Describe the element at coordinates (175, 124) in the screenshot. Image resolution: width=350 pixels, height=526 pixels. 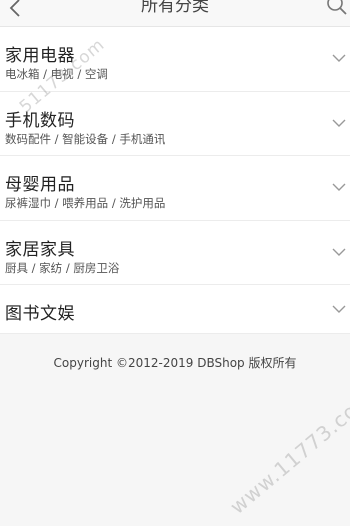
I see `category-item-digital: 手机数码 数码配件 / 智能设备 / 手机通讯` at that location.